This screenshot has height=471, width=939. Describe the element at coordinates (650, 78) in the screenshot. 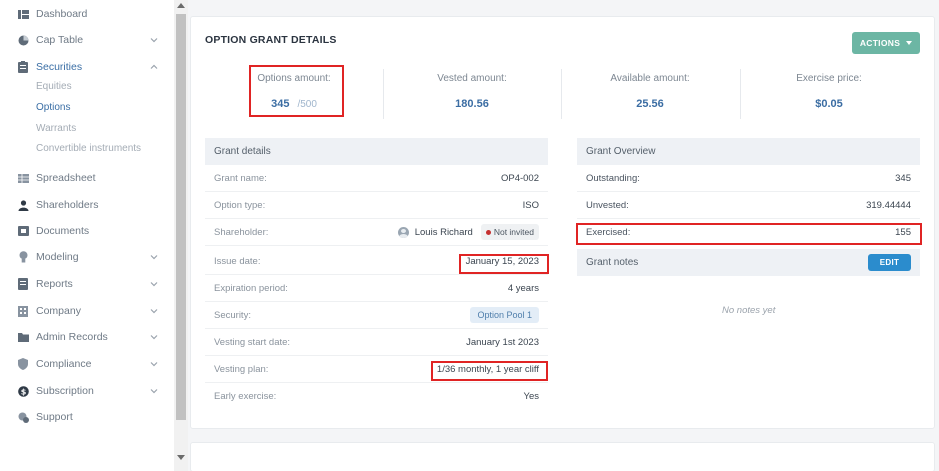

I see `stat-label: Available amount:` at that location.